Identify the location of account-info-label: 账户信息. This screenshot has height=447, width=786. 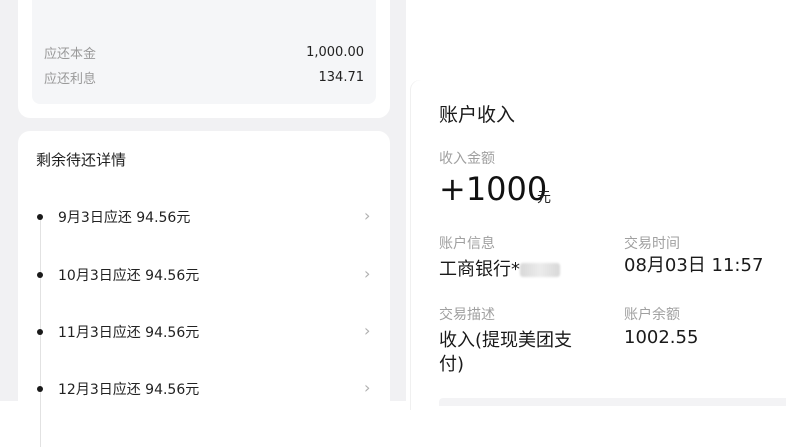
(467, 244).